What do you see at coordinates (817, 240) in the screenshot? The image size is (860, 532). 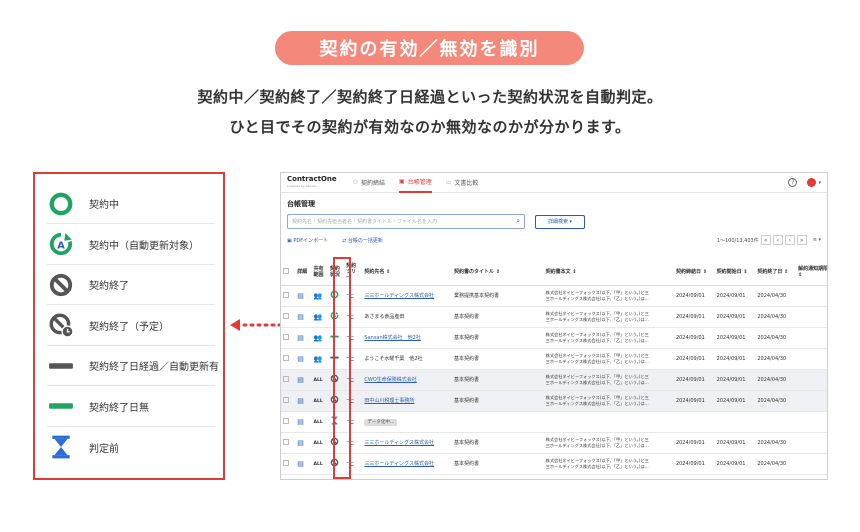 I see `column-settings-icon: ≡ ▾` at bounding box center [817, 240].